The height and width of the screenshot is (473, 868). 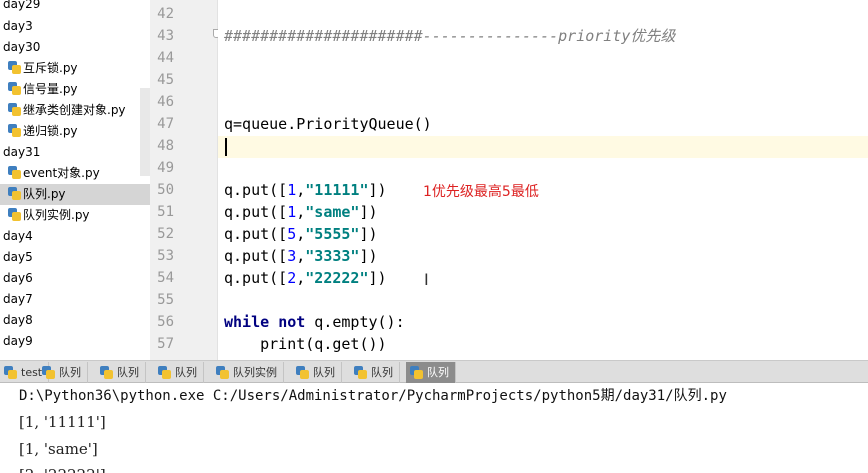 What do you see at coordinates (165, 344) in the screenshot?
I see `line-number: 57` at bounding box center [165, 344].